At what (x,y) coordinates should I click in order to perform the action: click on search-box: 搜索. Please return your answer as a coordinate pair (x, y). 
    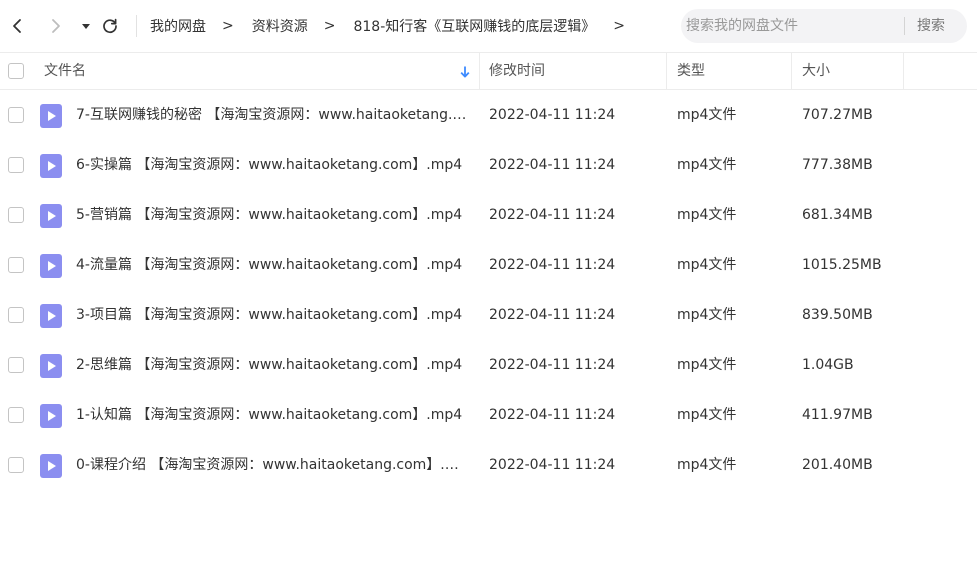
    Looking at the image, I should click on (824, 26).